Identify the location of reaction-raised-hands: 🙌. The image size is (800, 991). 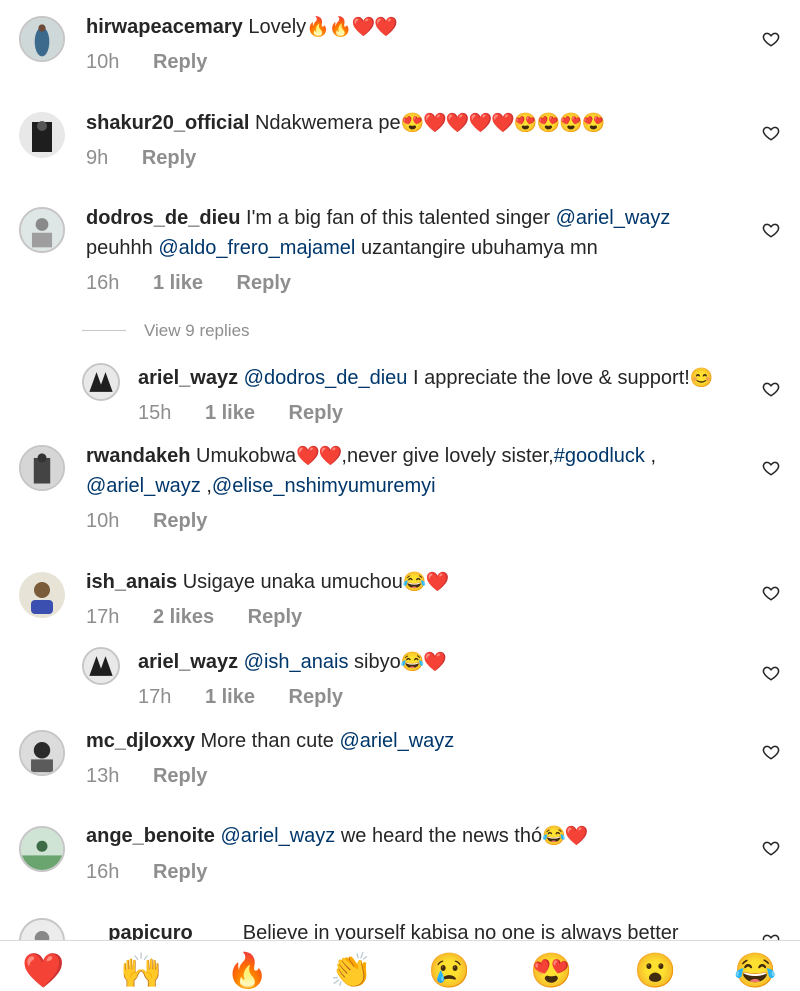
(141, 971).